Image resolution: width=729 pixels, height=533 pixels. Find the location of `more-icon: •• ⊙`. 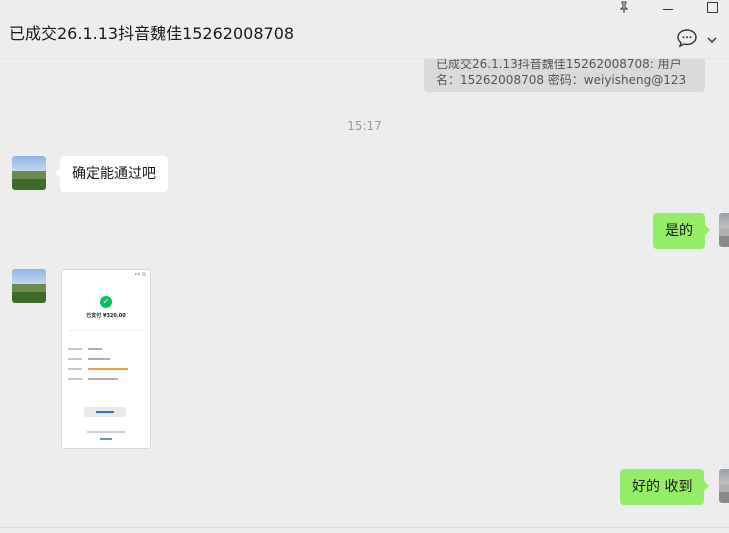

more-icon: •• ⊙ is located at coordinates (140, 275).